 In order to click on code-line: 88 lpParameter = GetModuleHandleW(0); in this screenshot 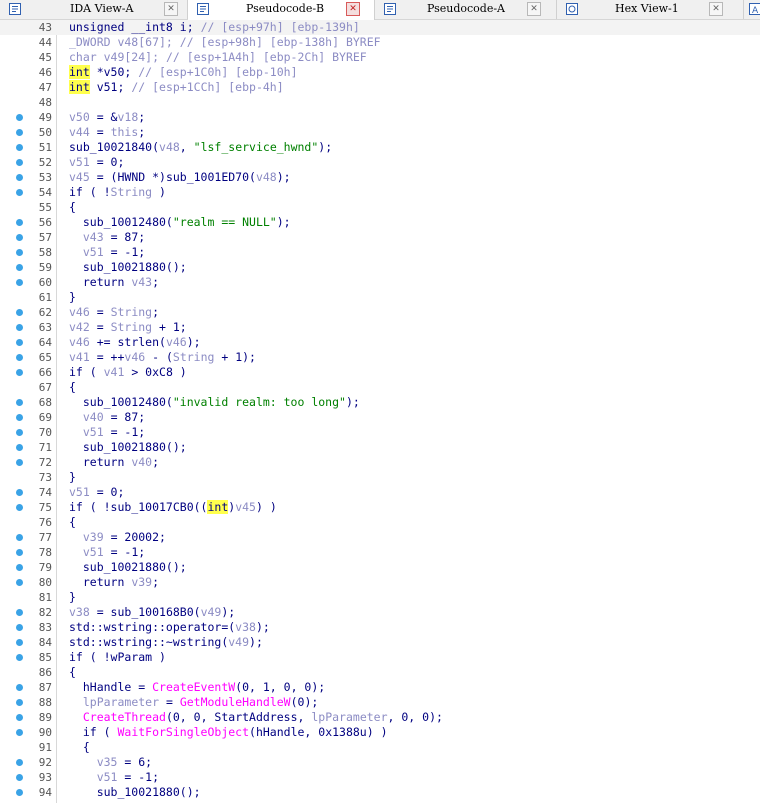, I will do `click(380, 702)`.